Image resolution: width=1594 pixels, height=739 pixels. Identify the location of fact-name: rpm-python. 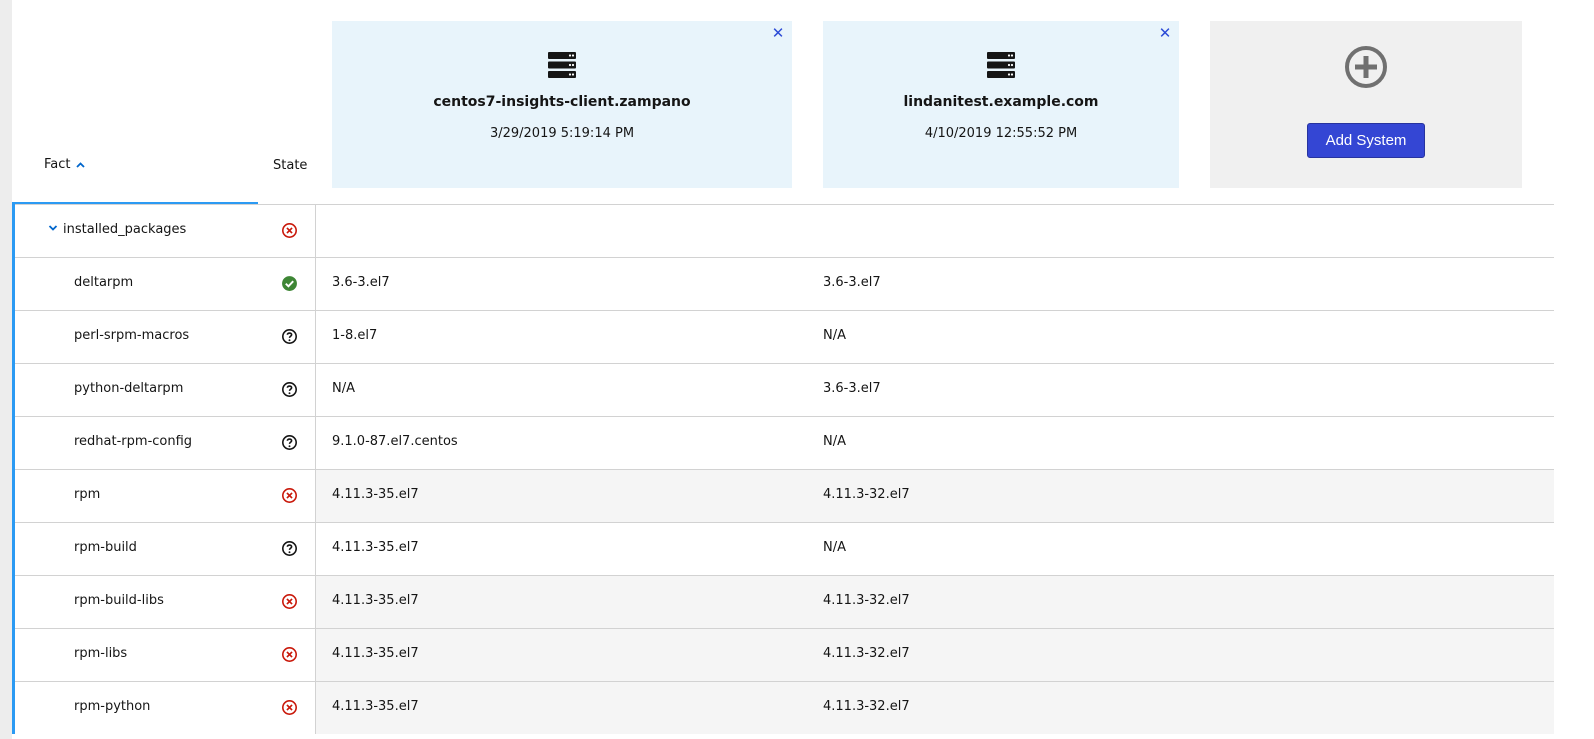
(112, 706).